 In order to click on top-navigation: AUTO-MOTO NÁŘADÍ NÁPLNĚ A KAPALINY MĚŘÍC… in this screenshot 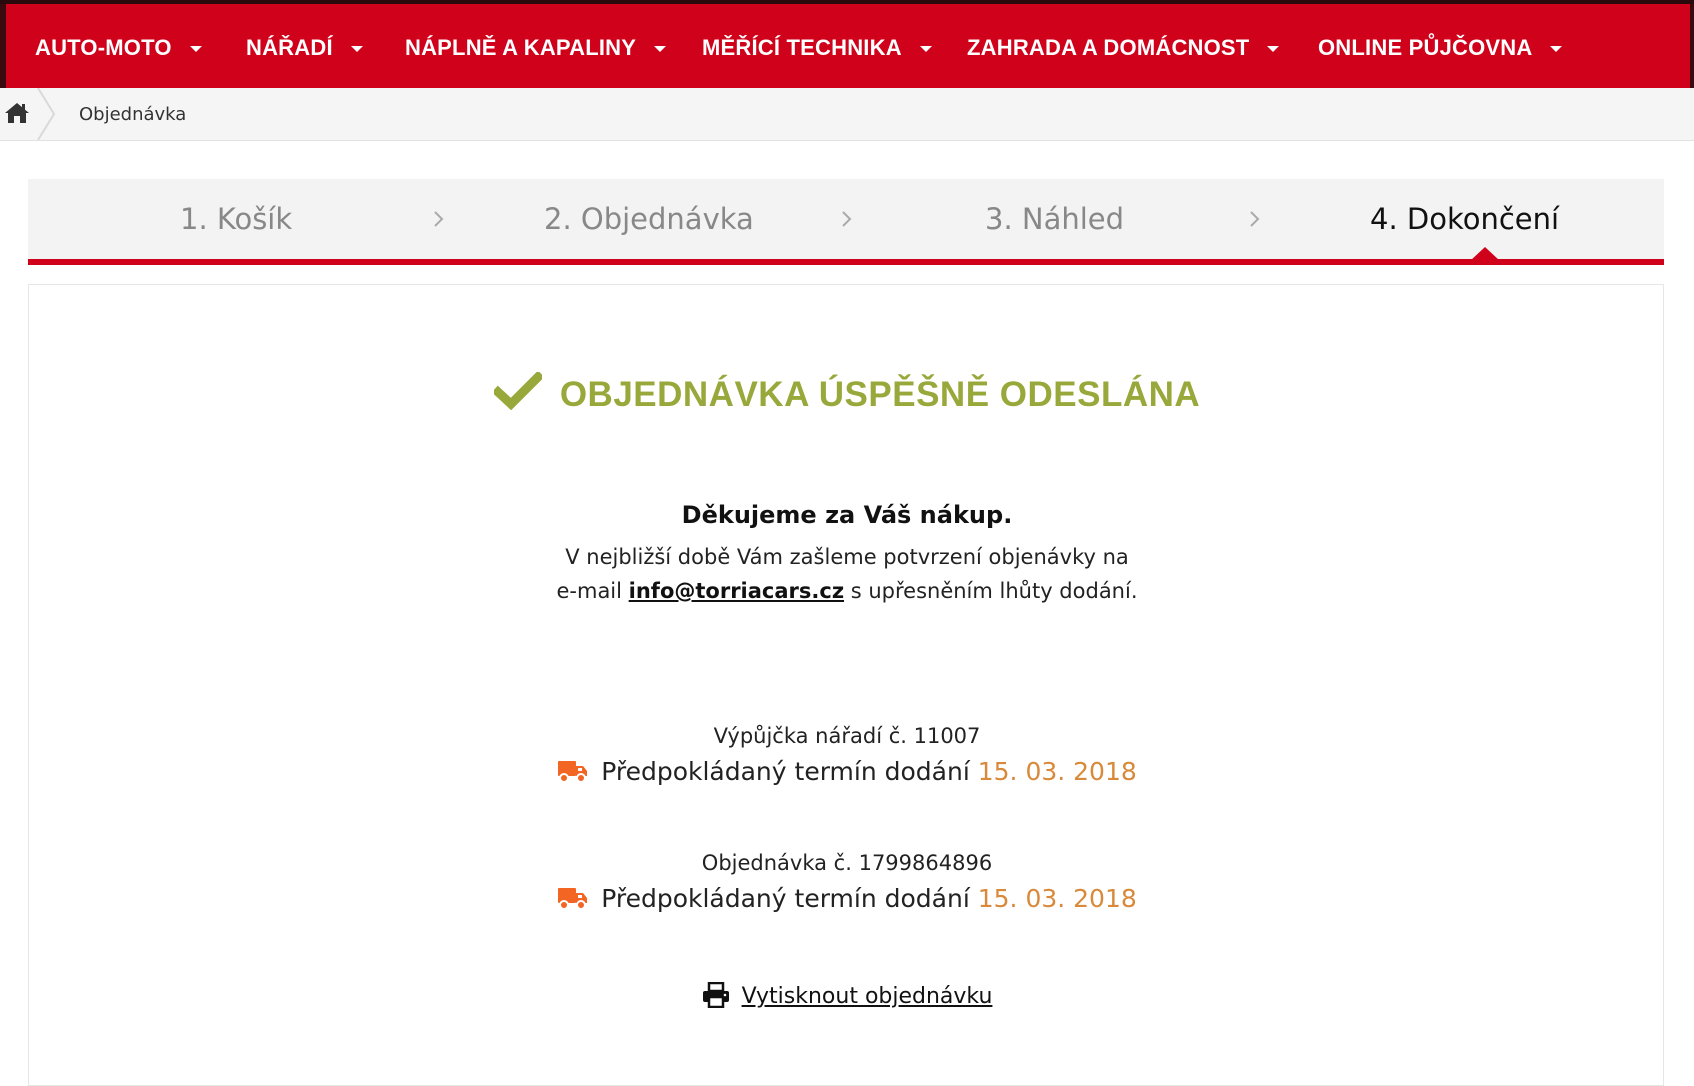, I will do `click(847, 44)`.